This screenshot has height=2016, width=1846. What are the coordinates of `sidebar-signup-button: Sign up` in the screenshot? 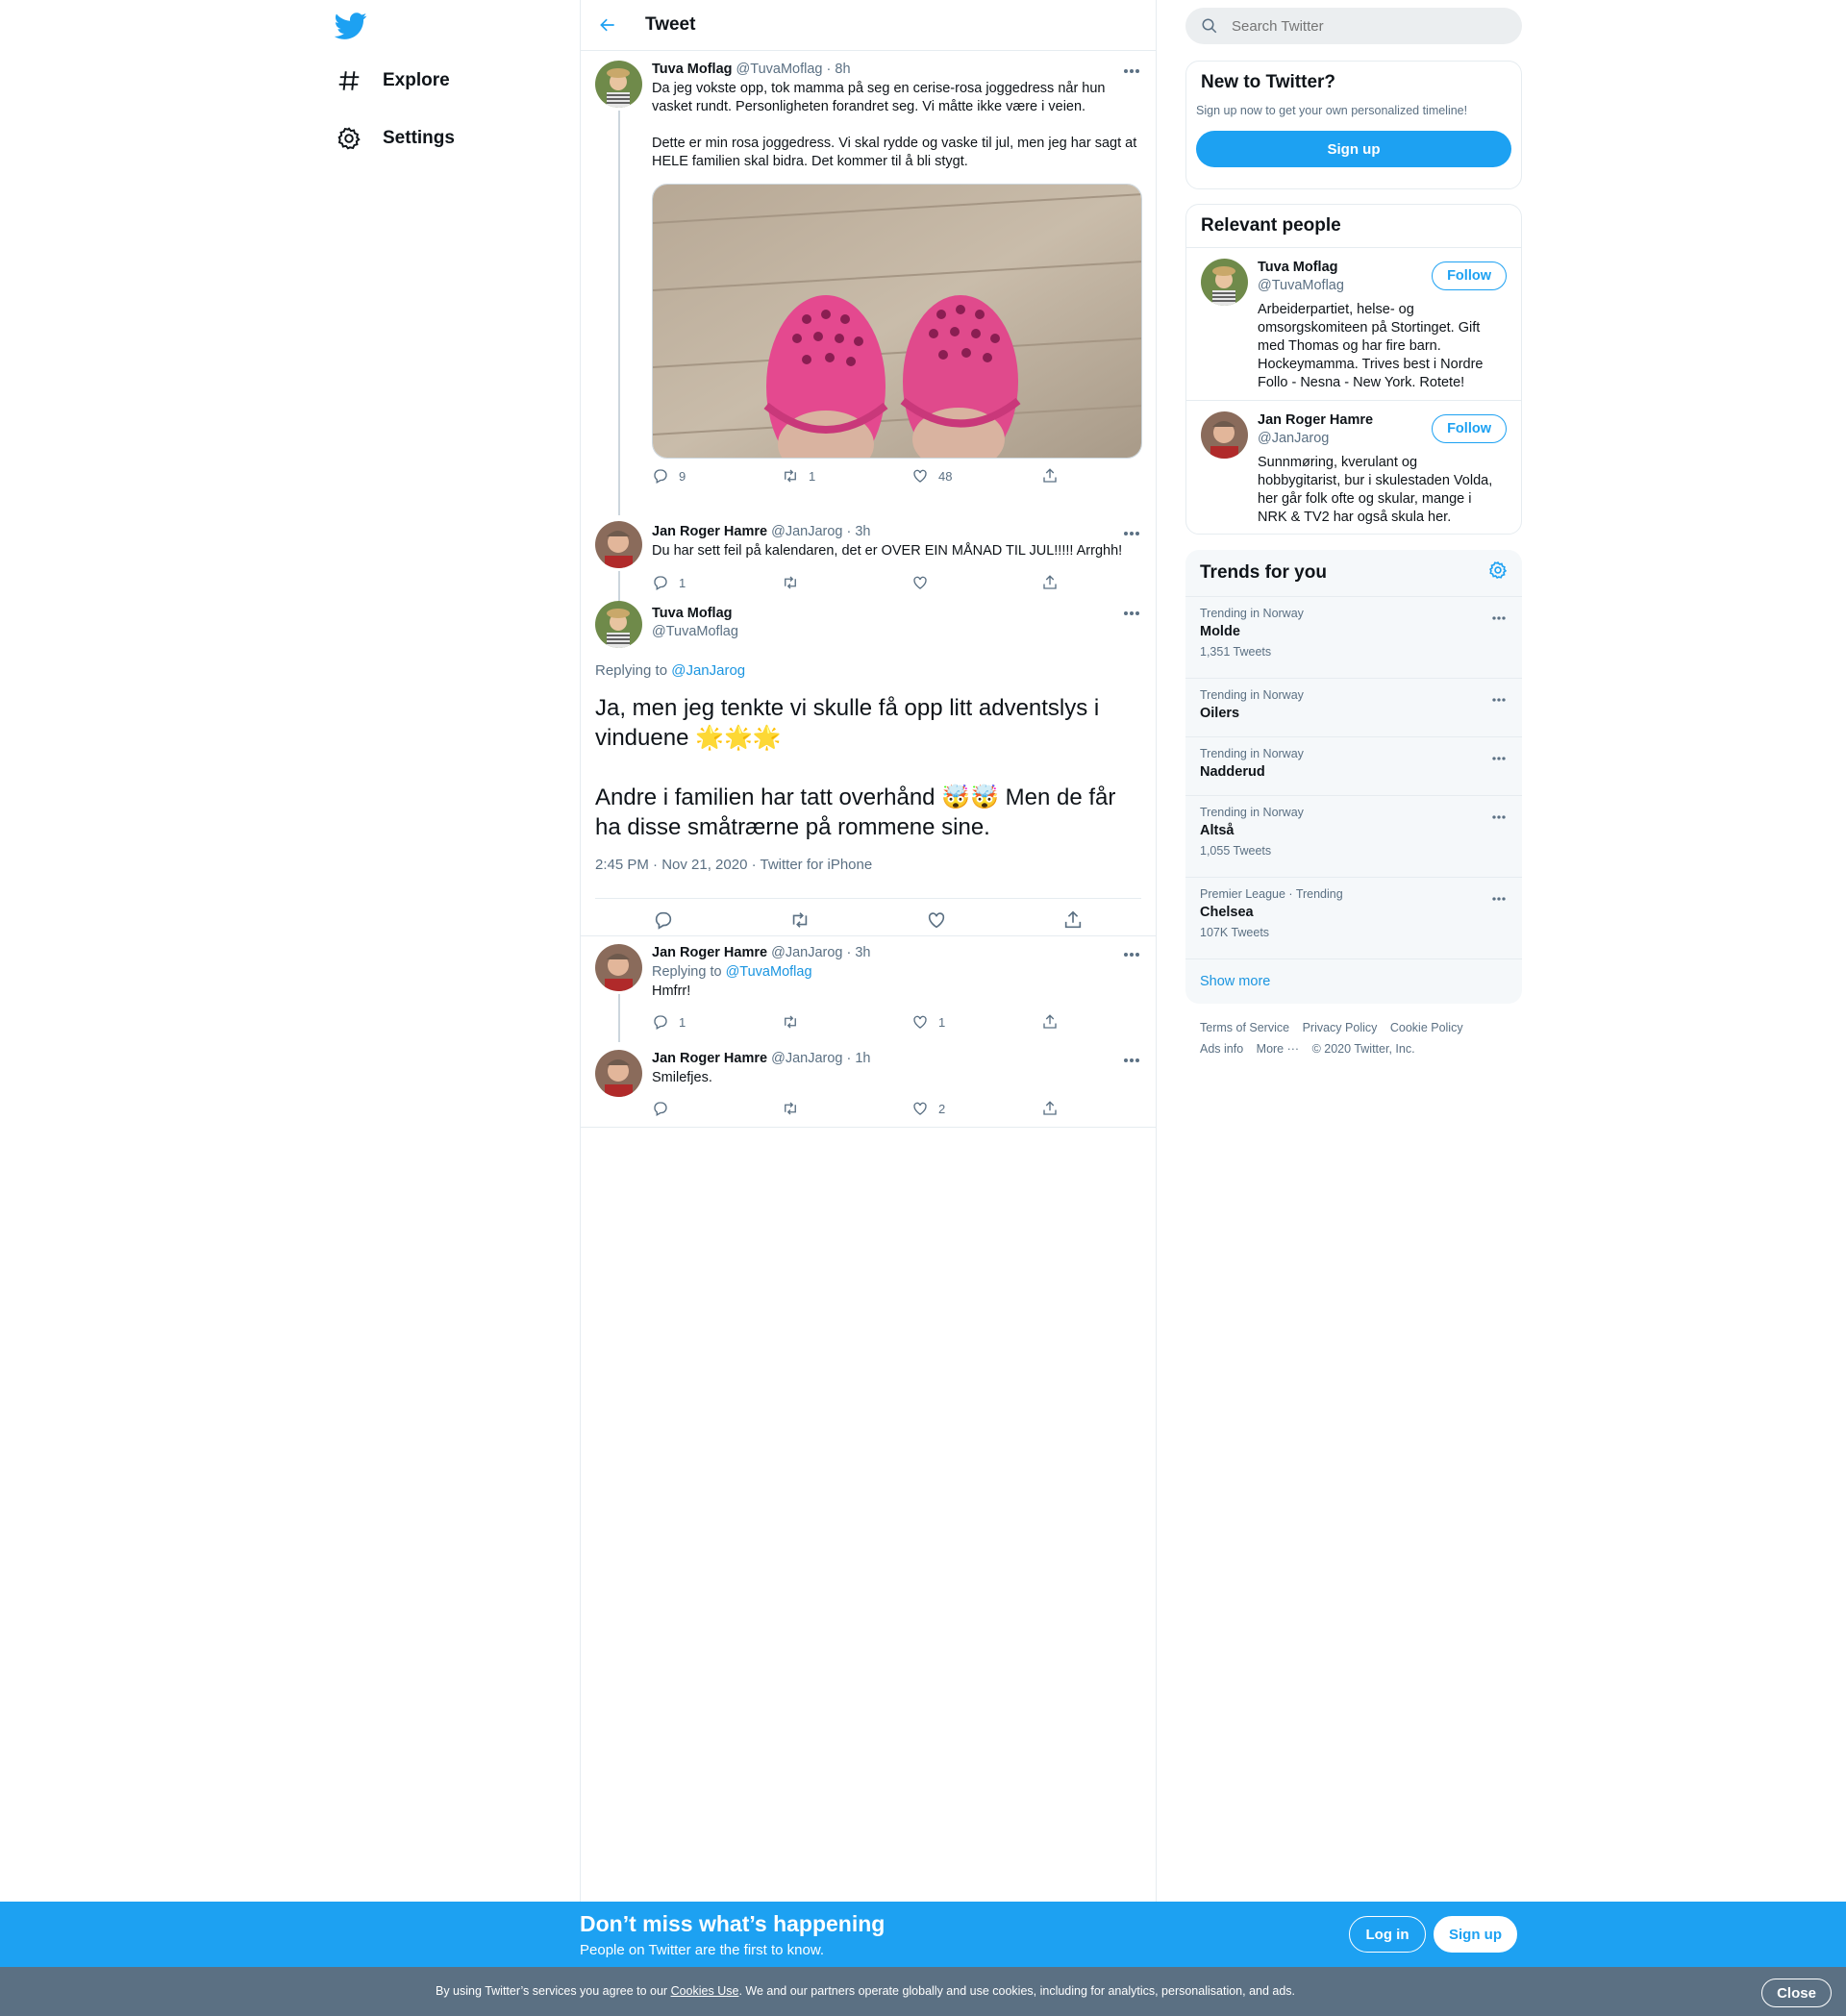 It's located at (1353, 149).